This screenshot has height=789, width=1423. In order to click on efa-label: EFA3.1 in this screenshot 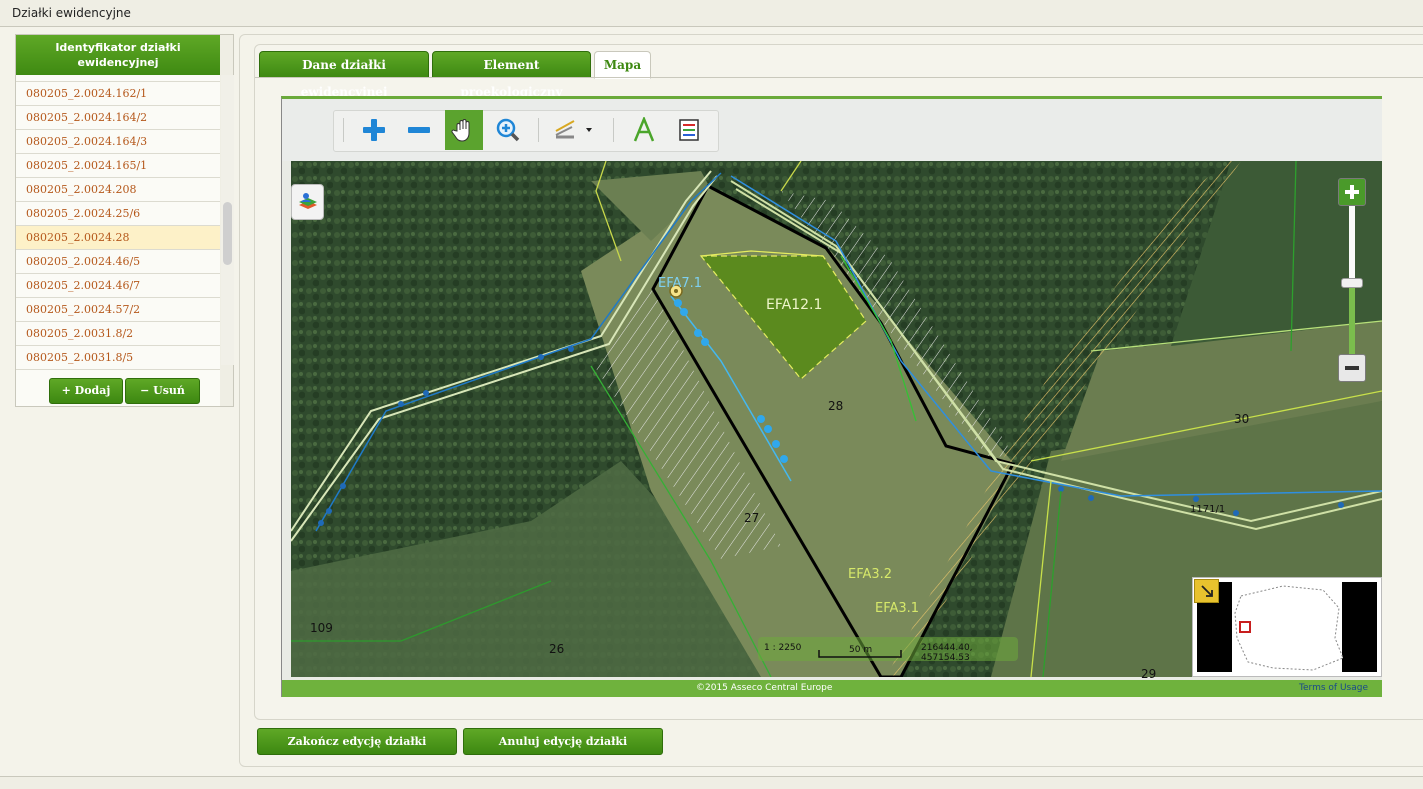, I will do `click(897, 608)`.